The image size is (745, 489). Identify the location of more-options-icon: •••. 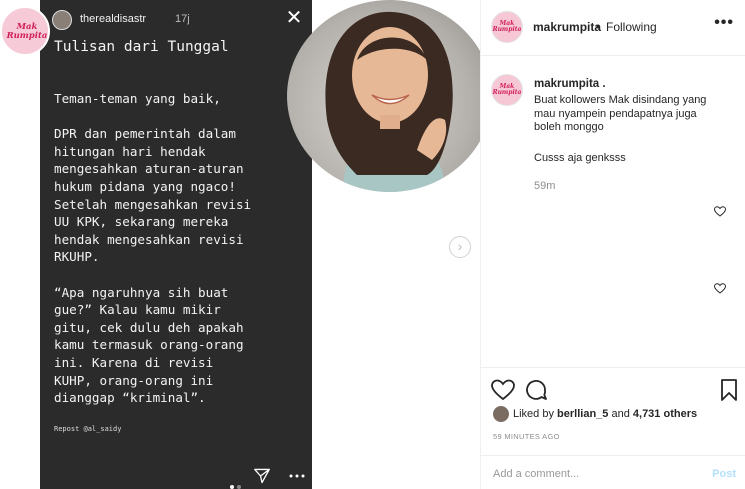
(724, 23).